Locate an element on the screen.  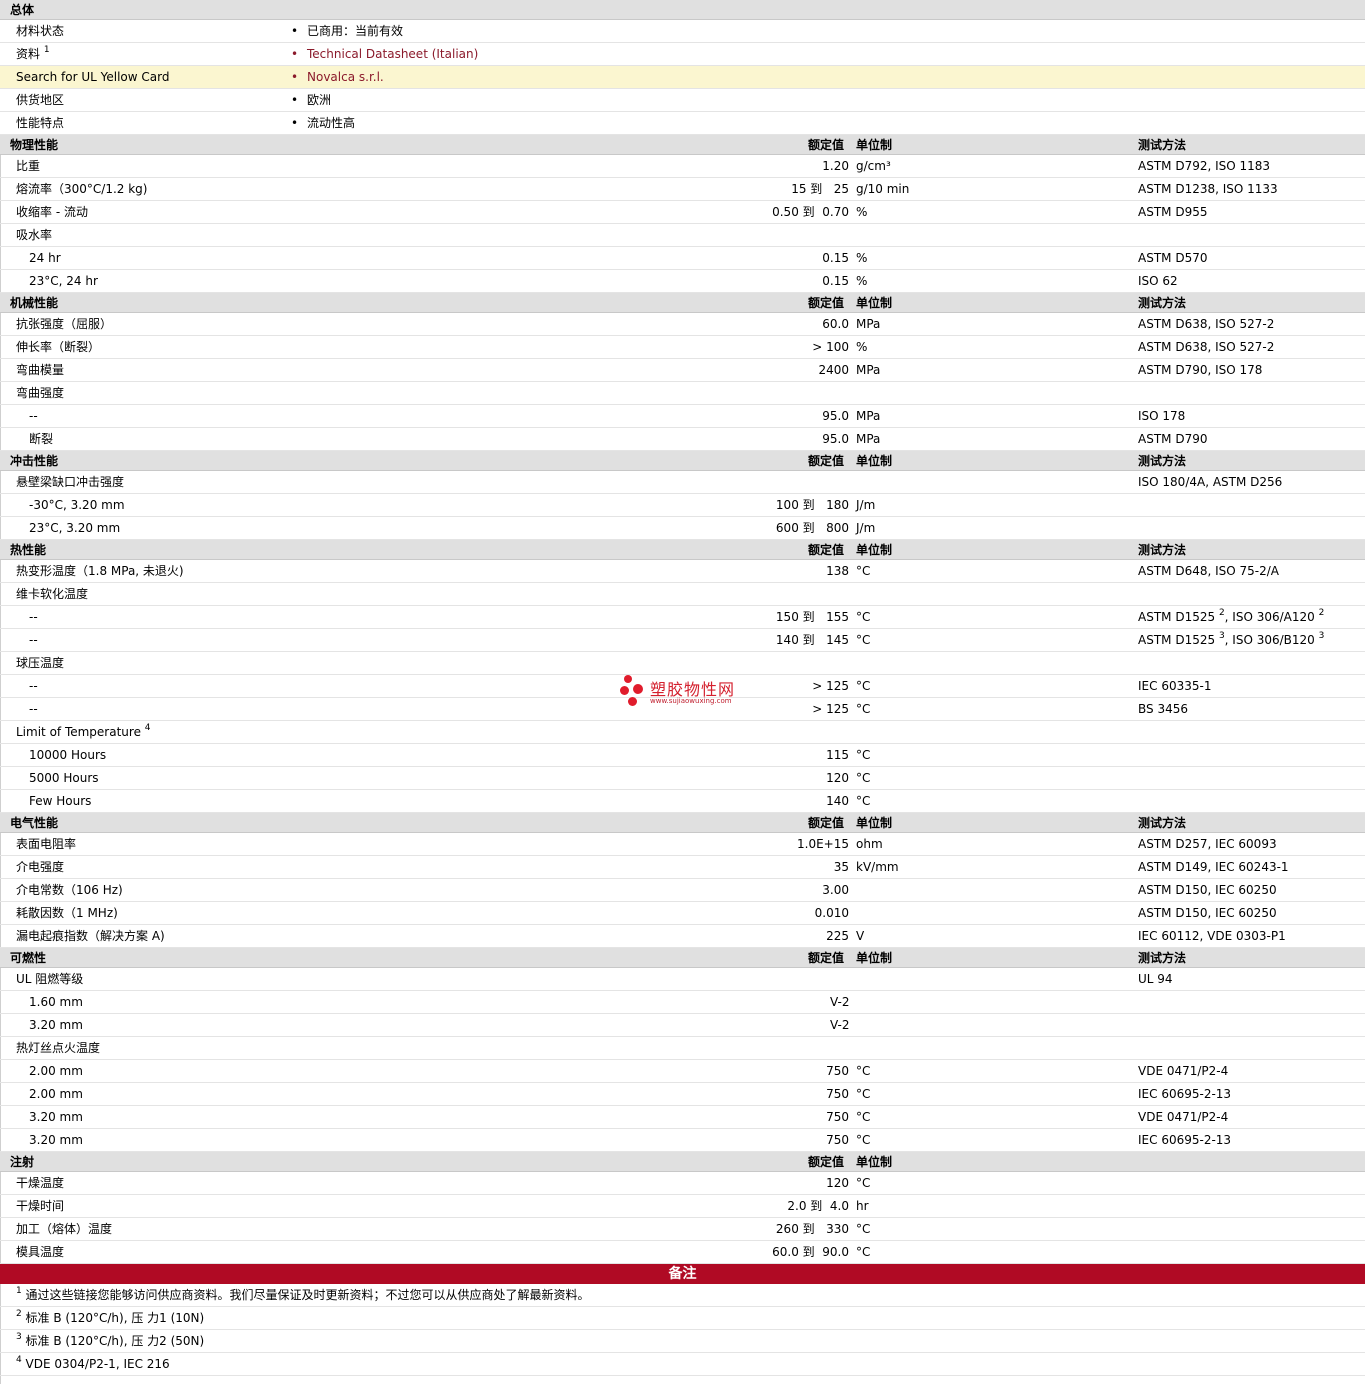
property-label: 球压温度 is located at coordinates (40, 663).